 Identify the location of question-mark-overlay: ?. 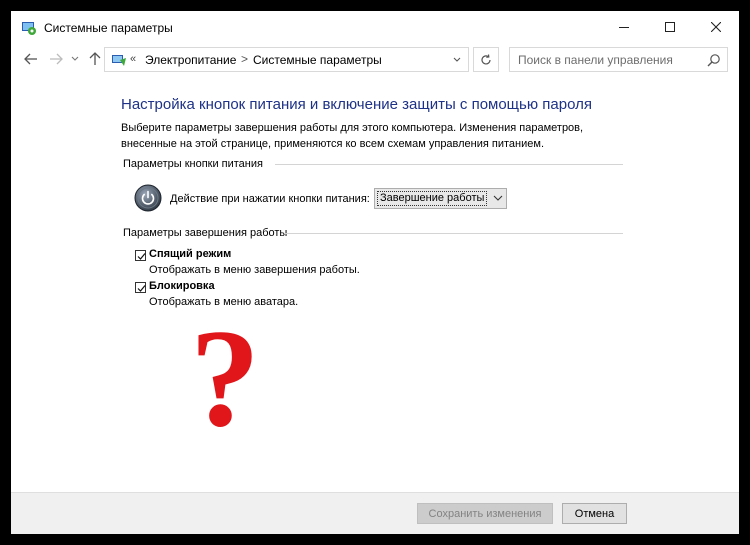
(225, 372).